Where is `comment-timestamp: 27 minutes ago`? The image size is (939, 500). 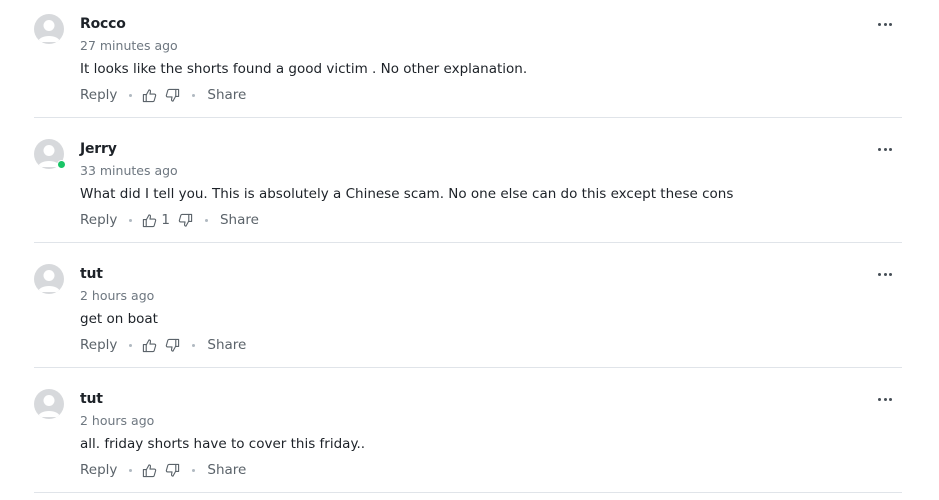
comment-timestamp: 27 minutes ago is located at coordinates (129, 45).